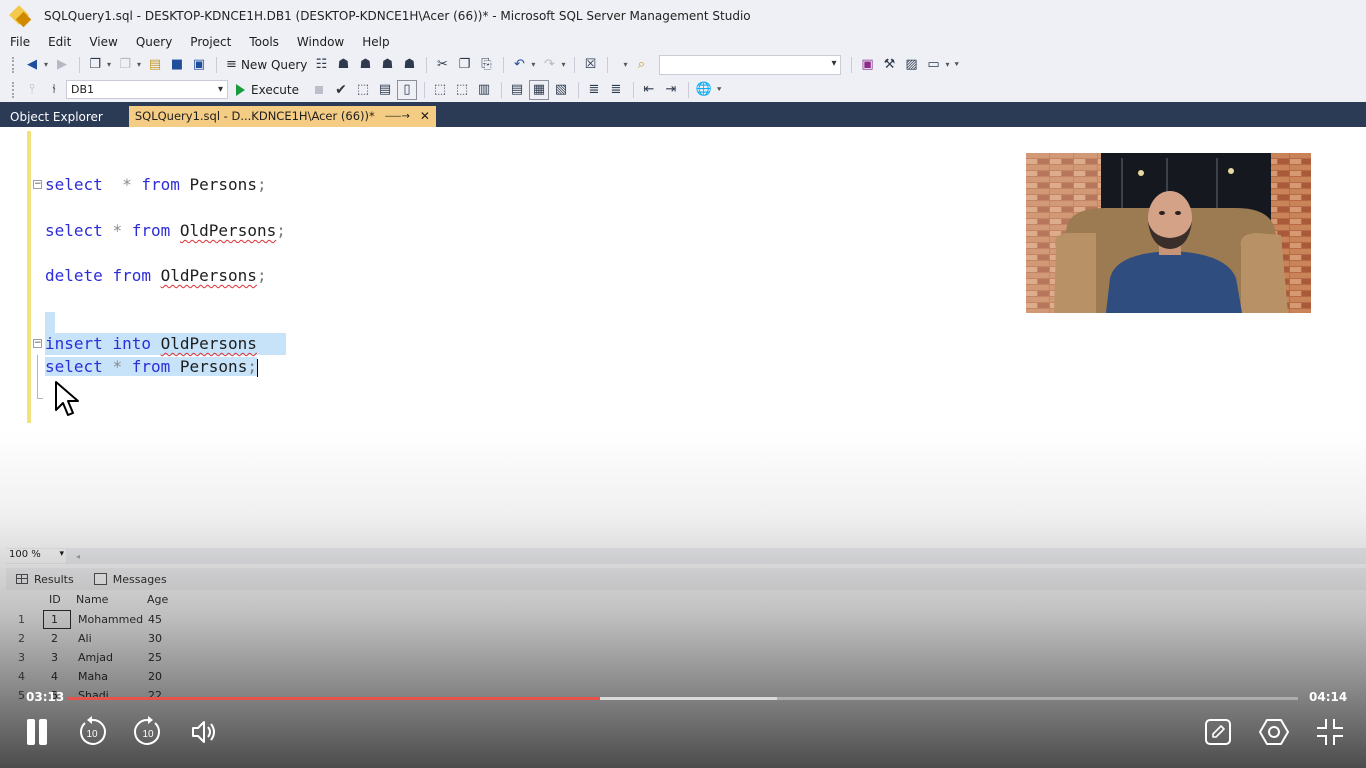 The width and height of the screenshot is (1366, 768). What do you see at coordinates (54, 90) in the screenshot?
I see `change-connection-icon: ⫮` at bounding box center [54, 90].